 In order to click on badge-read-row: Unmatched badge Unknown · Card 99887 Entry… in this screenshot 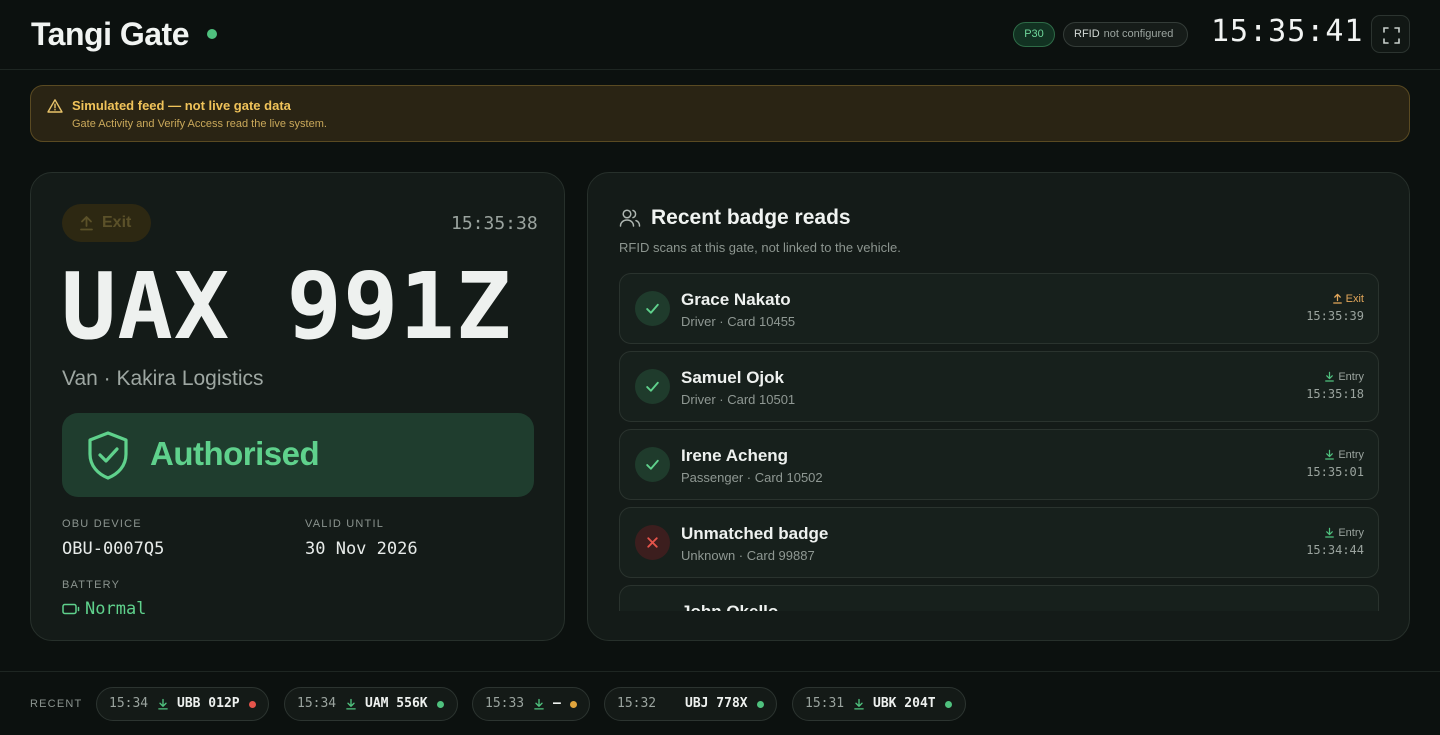, I will do `click(999, 542)`.